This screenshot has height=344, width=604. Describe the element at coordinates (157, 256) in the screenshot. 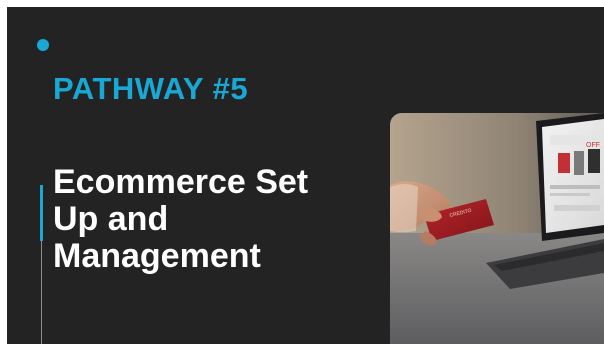

I see `title-line-3: Management` at that location.